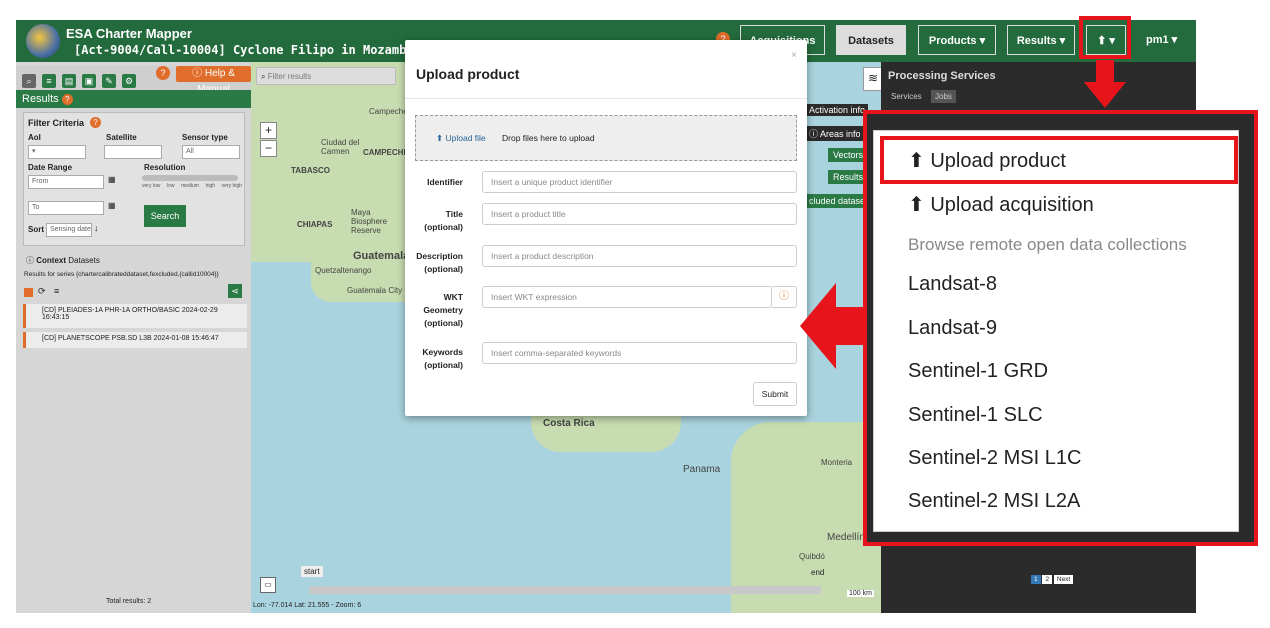 This screenshot has height=628, width=1270. Describe the element at coordinates (1041, 40) in the screenshot. I see `nav-results: Results ▾` at that location.